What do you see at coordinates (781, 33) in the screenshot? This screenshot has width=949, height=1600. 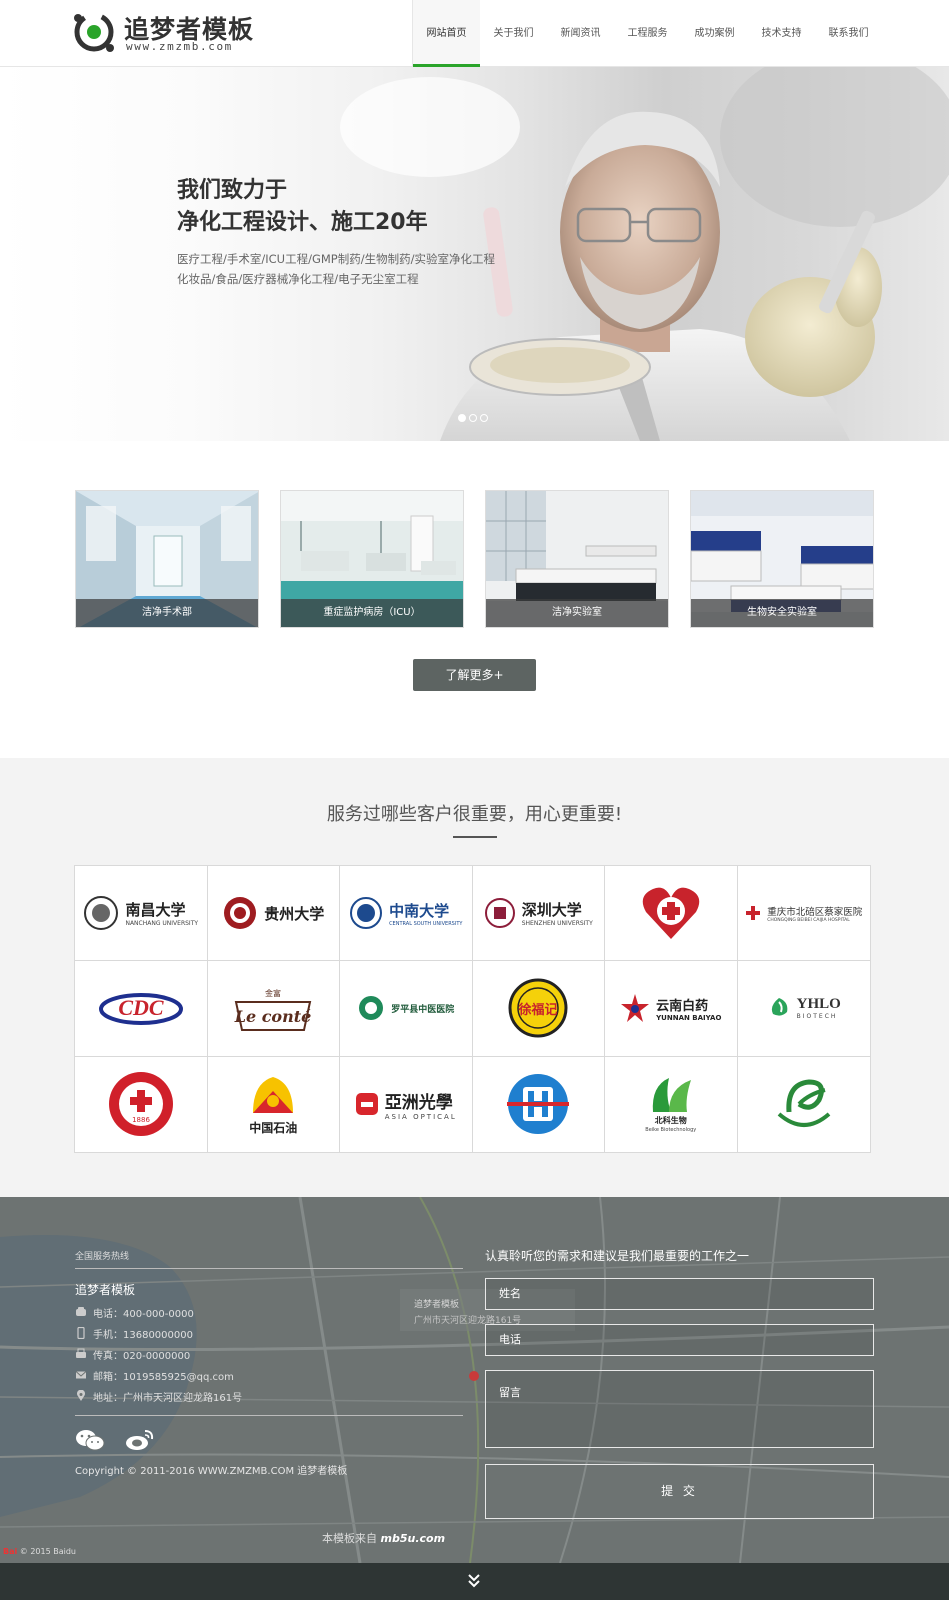 I see `nav-item-support: 技术支持` at bounding box center [781, 33].